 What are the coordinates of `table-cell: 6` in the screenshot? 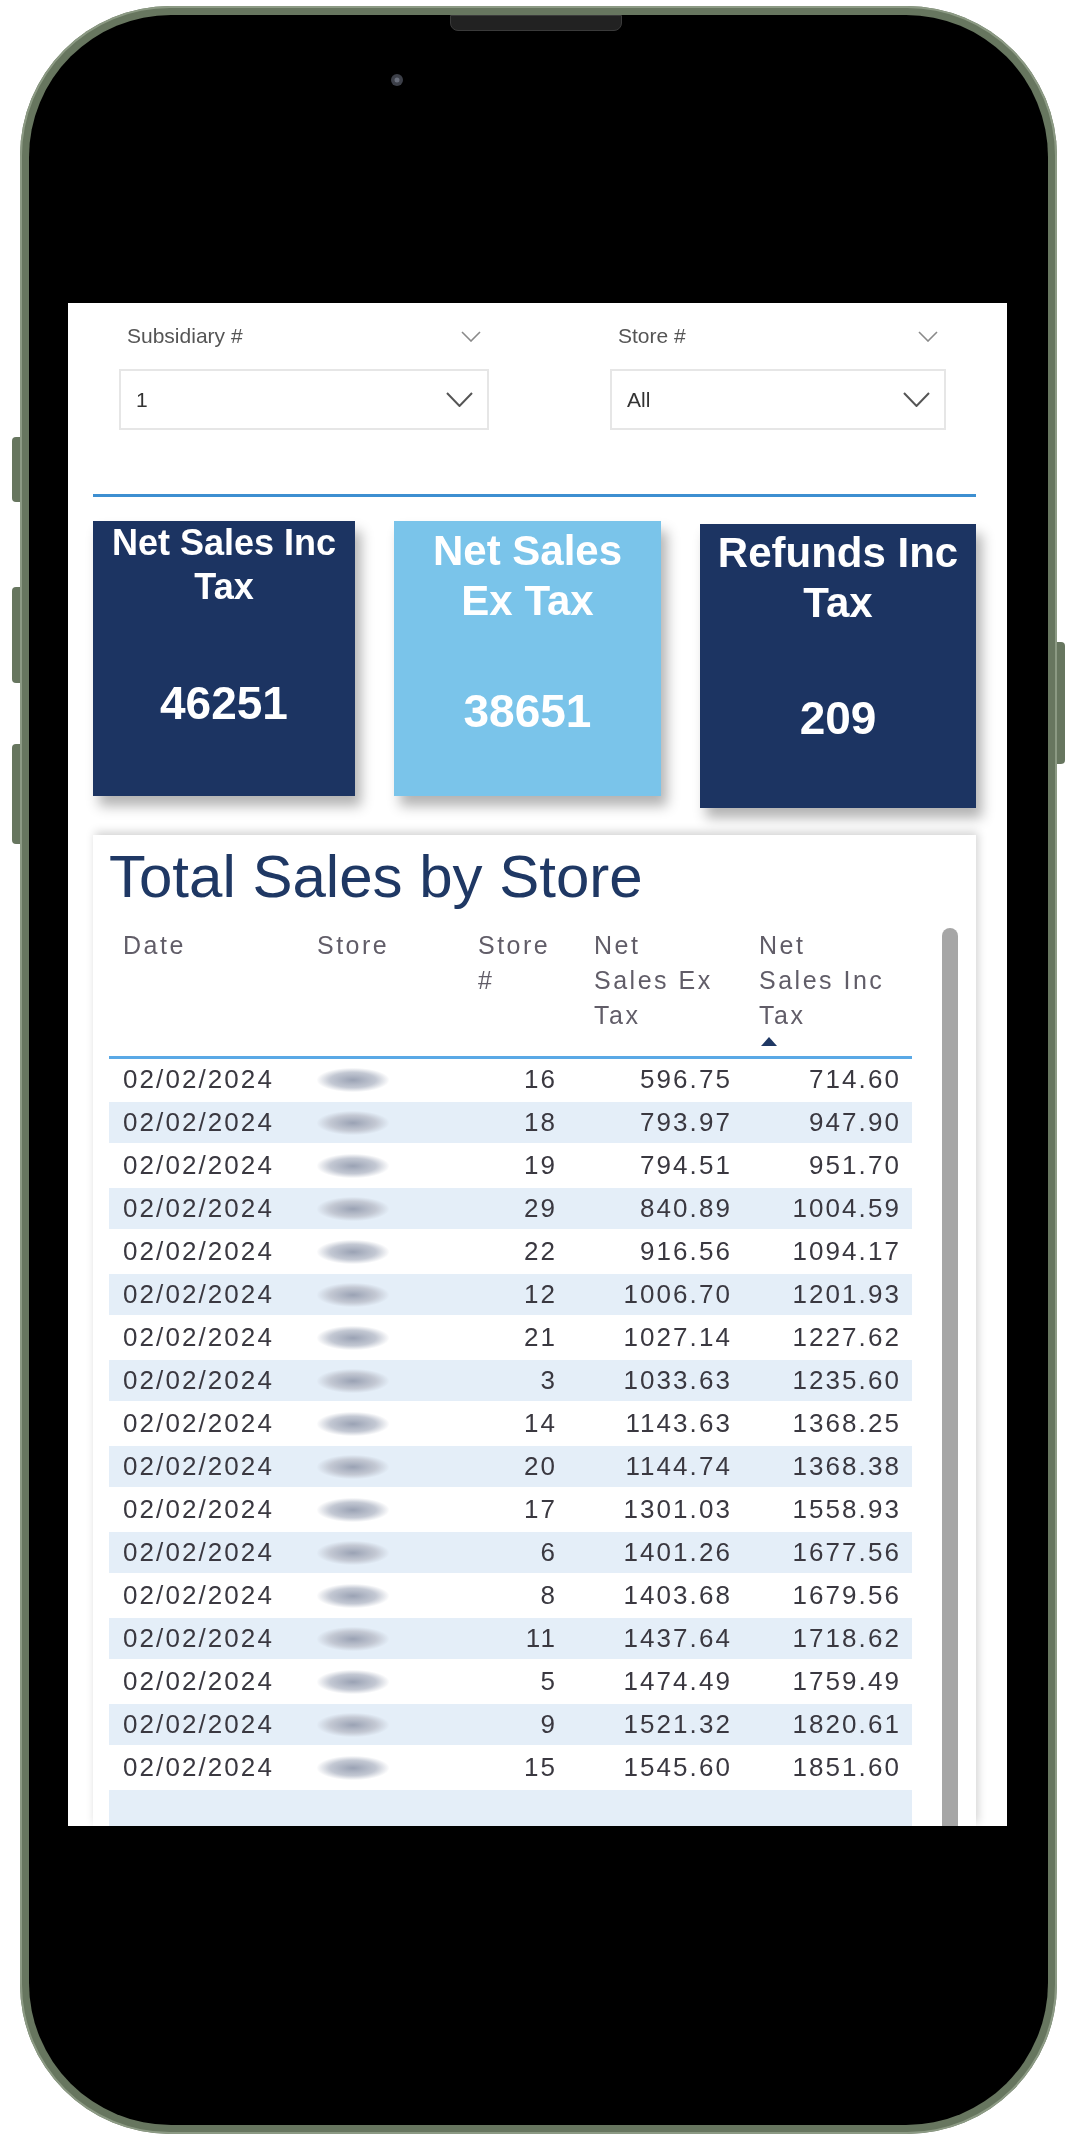 It's located at (517, 1553).